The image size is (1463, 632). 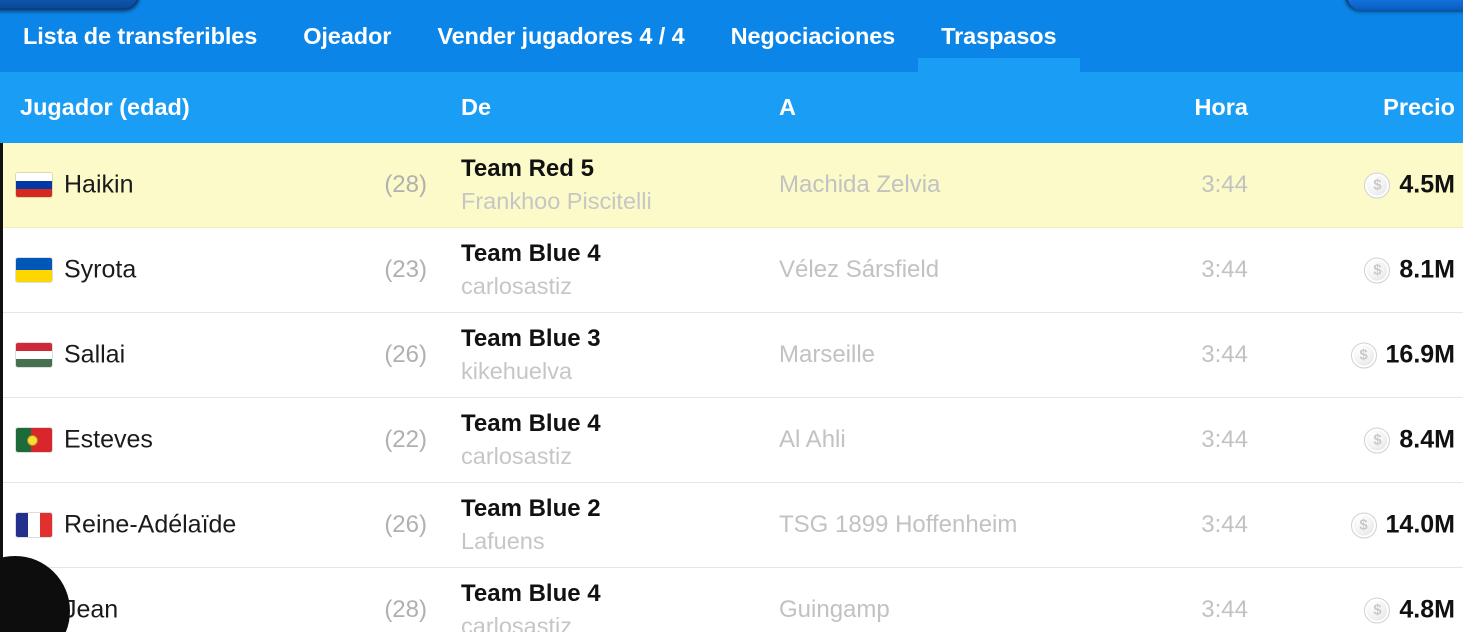 I want to click on tab-traspasos: Traspasos, so click(x=999, y=36).